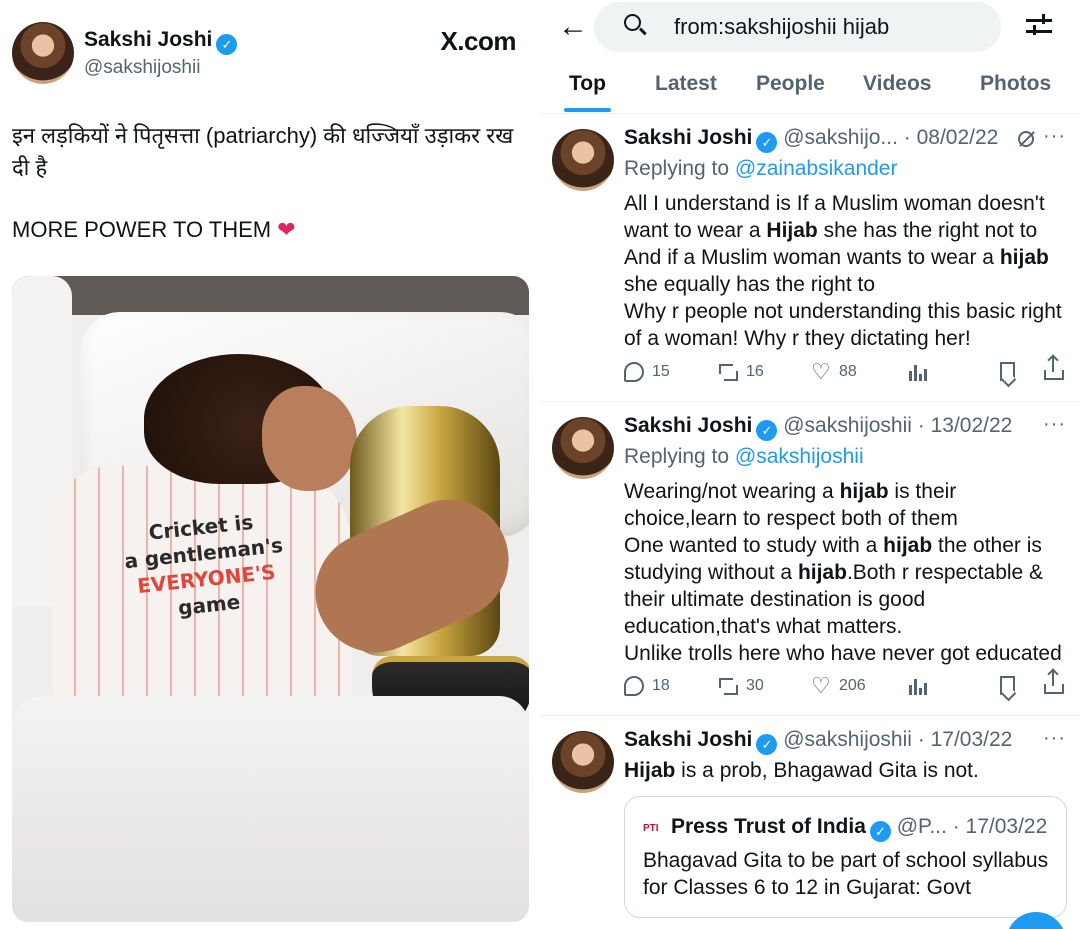  Describe the element at coordinates (807, 887) in the screenshot. I see `quoted-text-line-2: for Classes 6 to 12 in Gujarat: Govt` at that location.